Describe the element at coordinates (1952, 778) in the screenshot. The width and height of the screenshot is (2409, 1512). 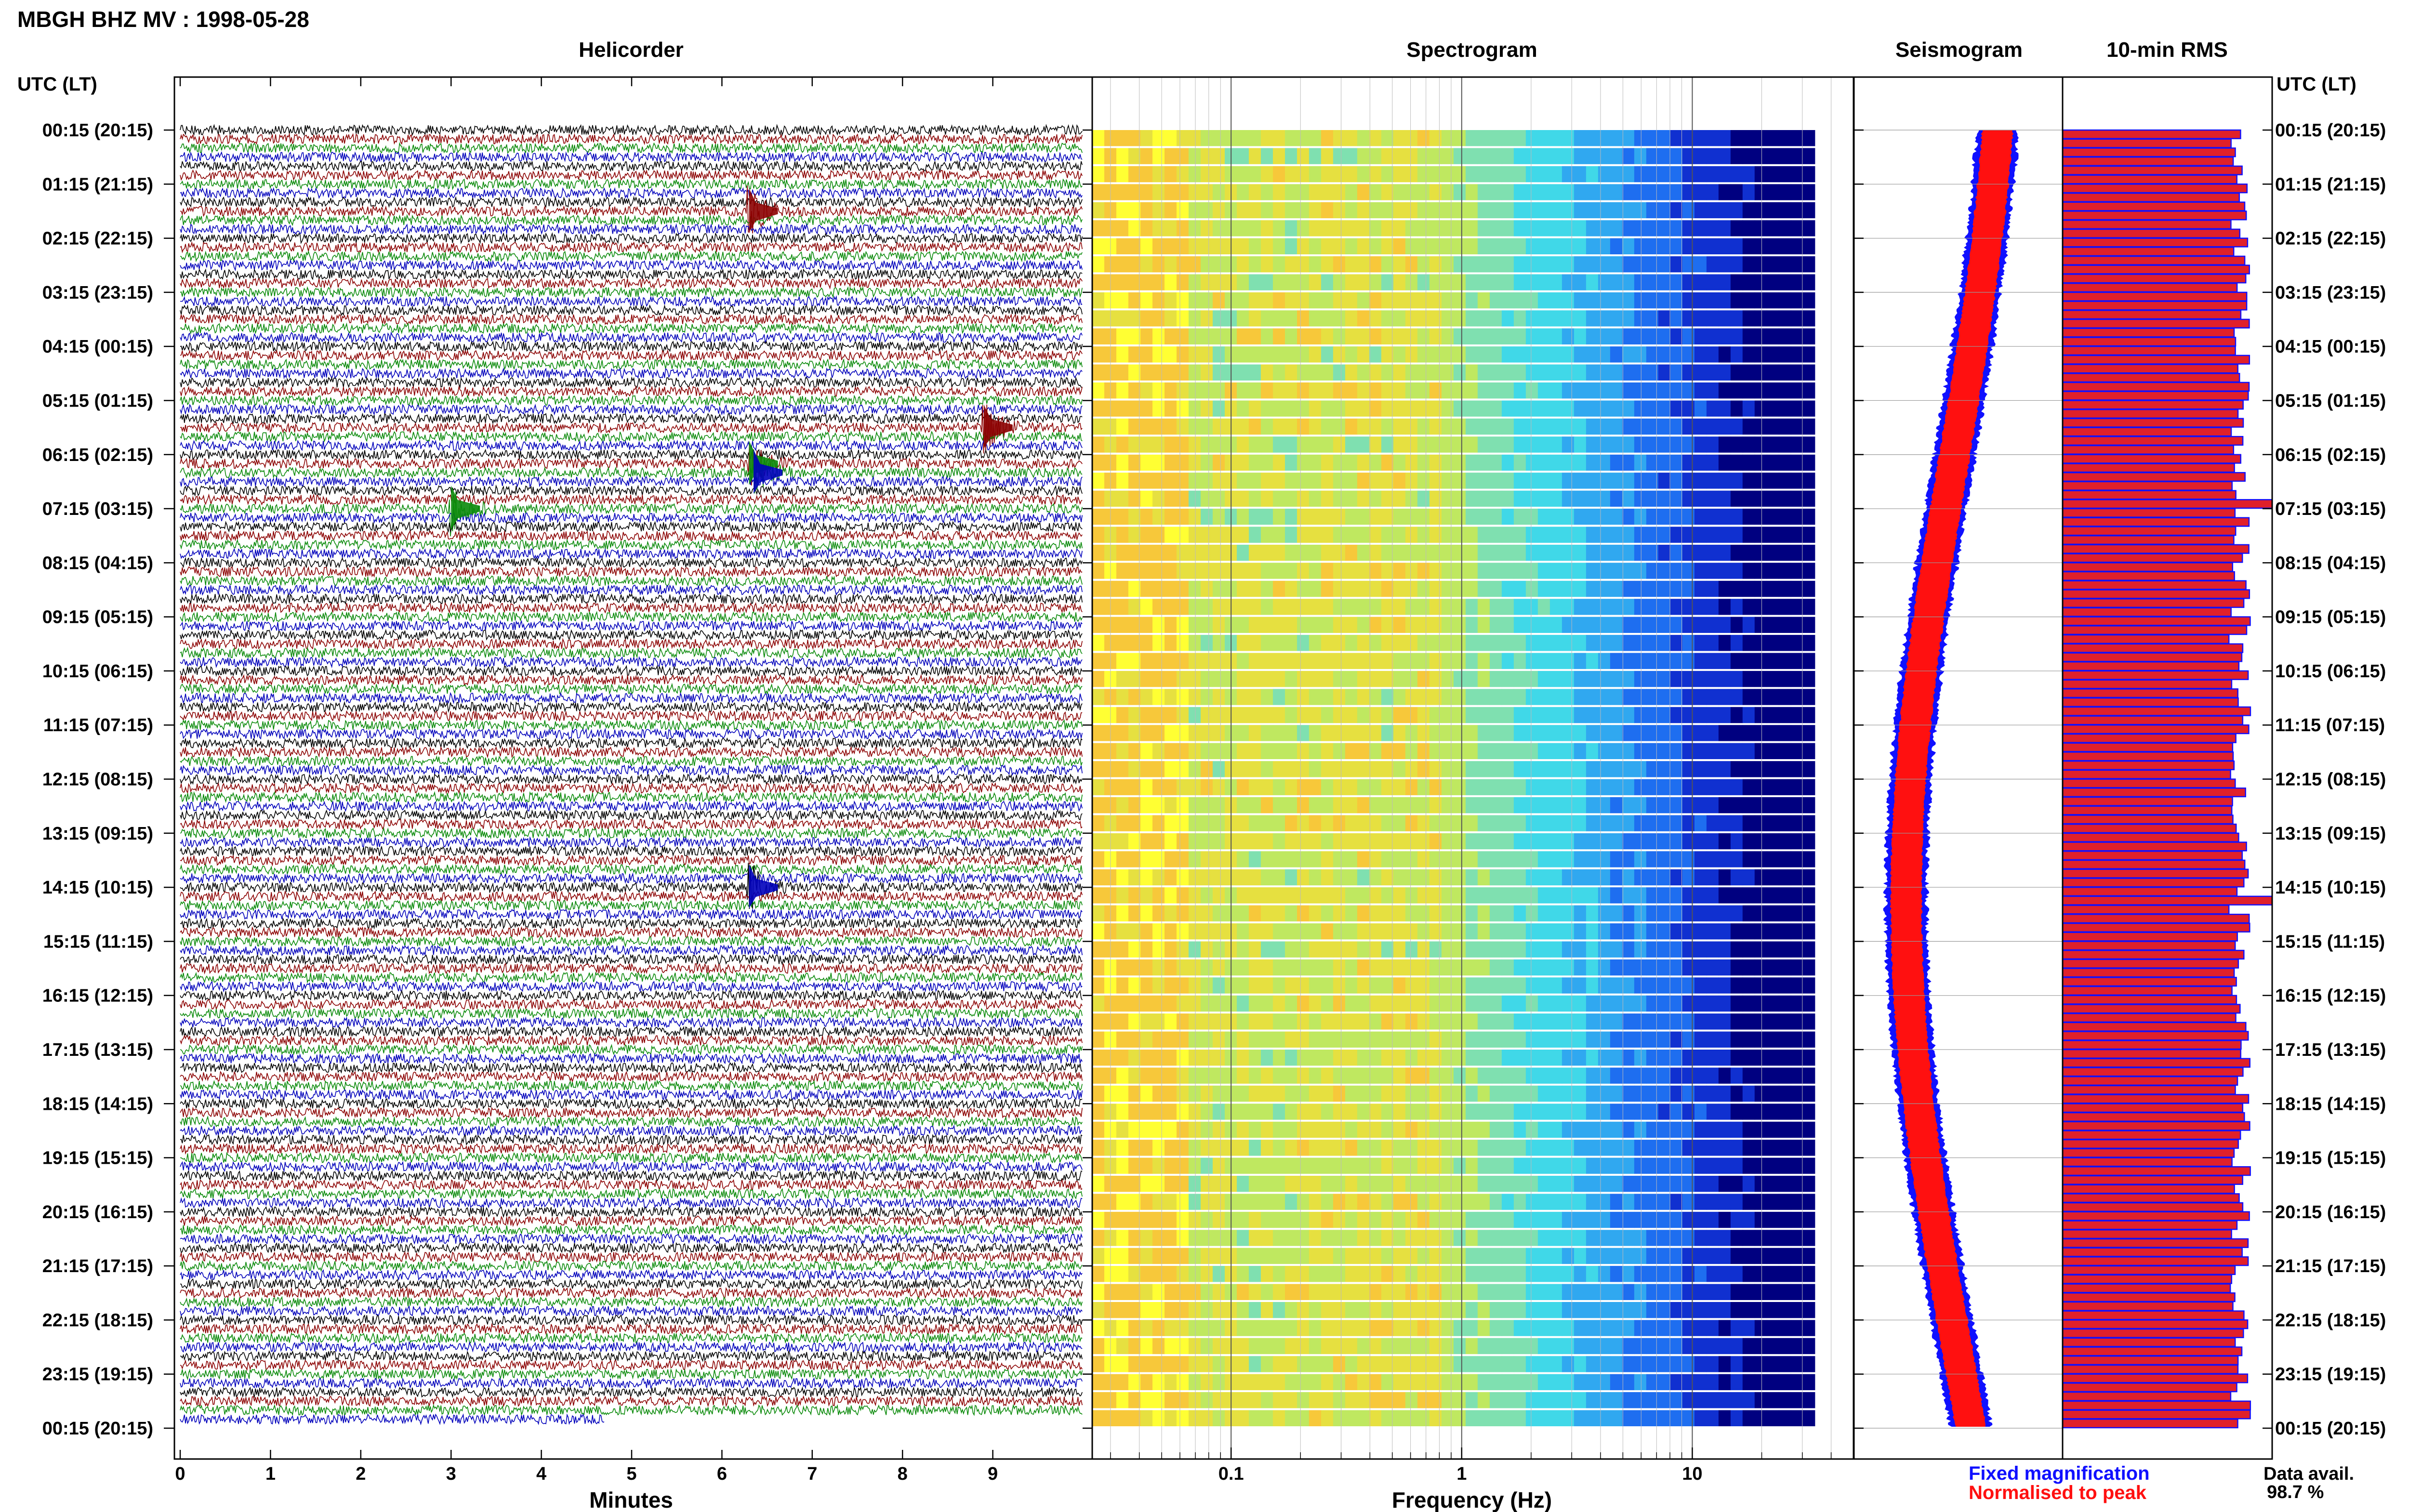
I see `seismogram-normalised-to-peak` at that location.